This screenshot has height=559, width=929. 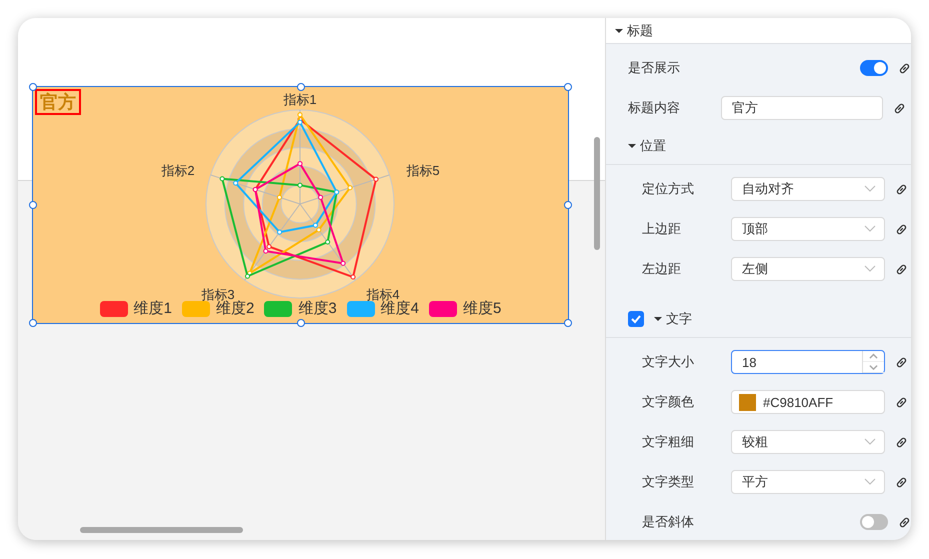 What do you see at coordinates (178, 170) in the screenshot?
I see `axis-label: 指标2` at bounding box center [178, 170].